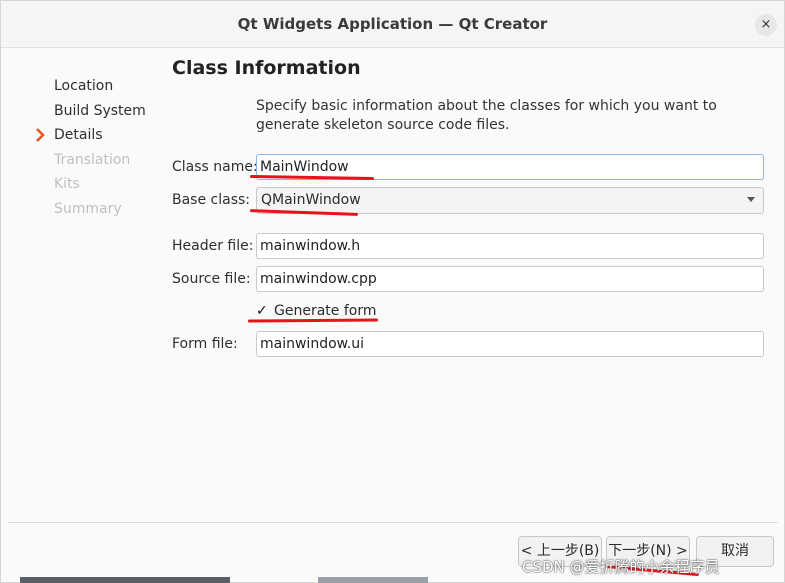 This screenshot has width=785, height=583. I want to click on source-file-label: Source file:, so click(211, 279).